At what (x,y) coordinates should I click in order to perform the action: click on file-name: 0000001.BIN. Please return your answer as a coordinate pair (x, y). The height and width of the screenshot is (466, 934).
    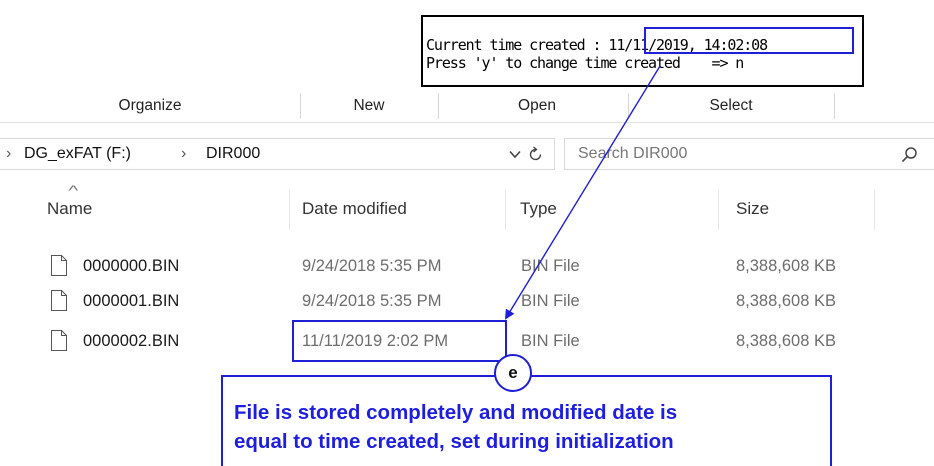
    Looking at the image, I should click on (131, 301).